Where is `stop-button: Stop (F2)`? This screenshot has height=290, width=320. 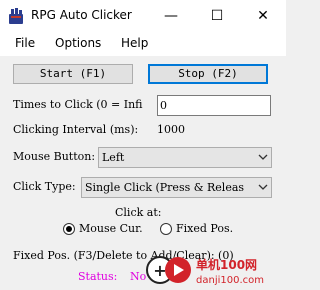
stop-button: Stop (F2) is located at coordinates (208, 74).